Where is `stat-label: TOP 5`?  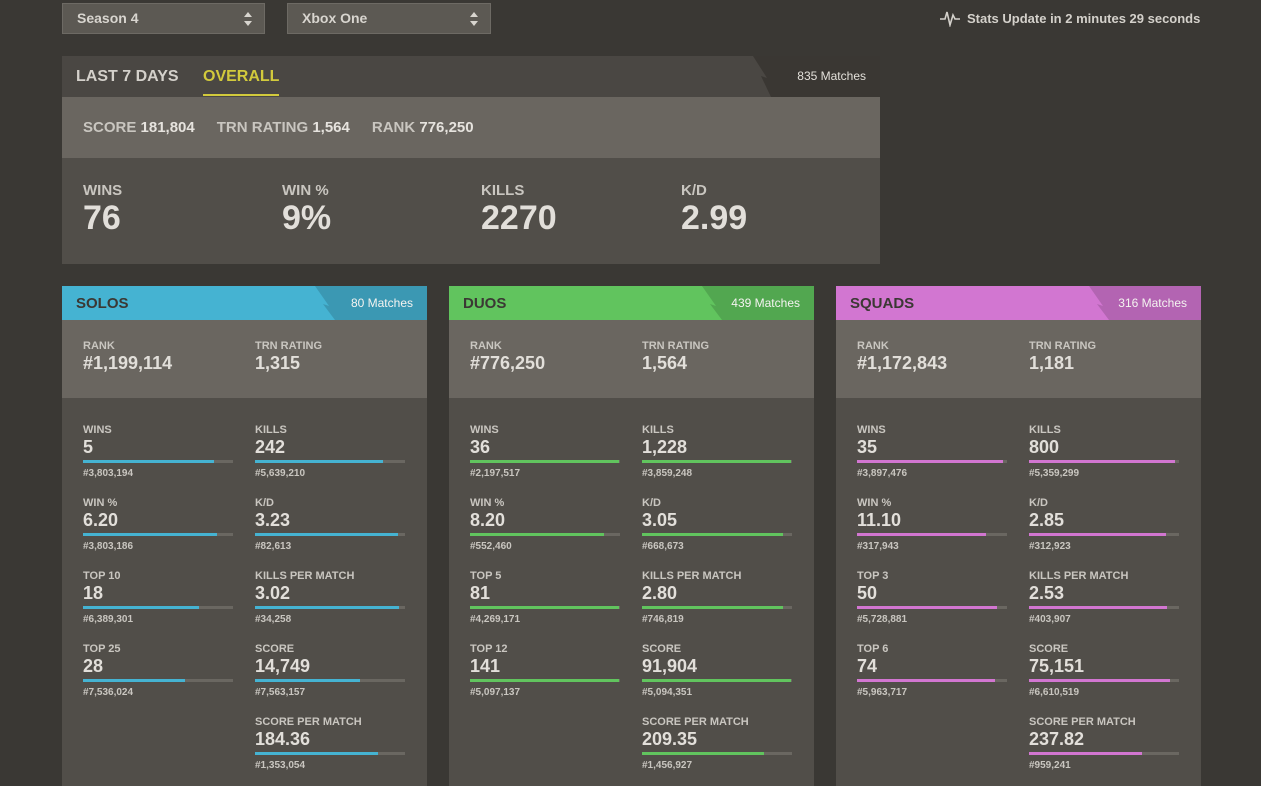
stat-label: TOP 5 is located at coordinates (486, 576).